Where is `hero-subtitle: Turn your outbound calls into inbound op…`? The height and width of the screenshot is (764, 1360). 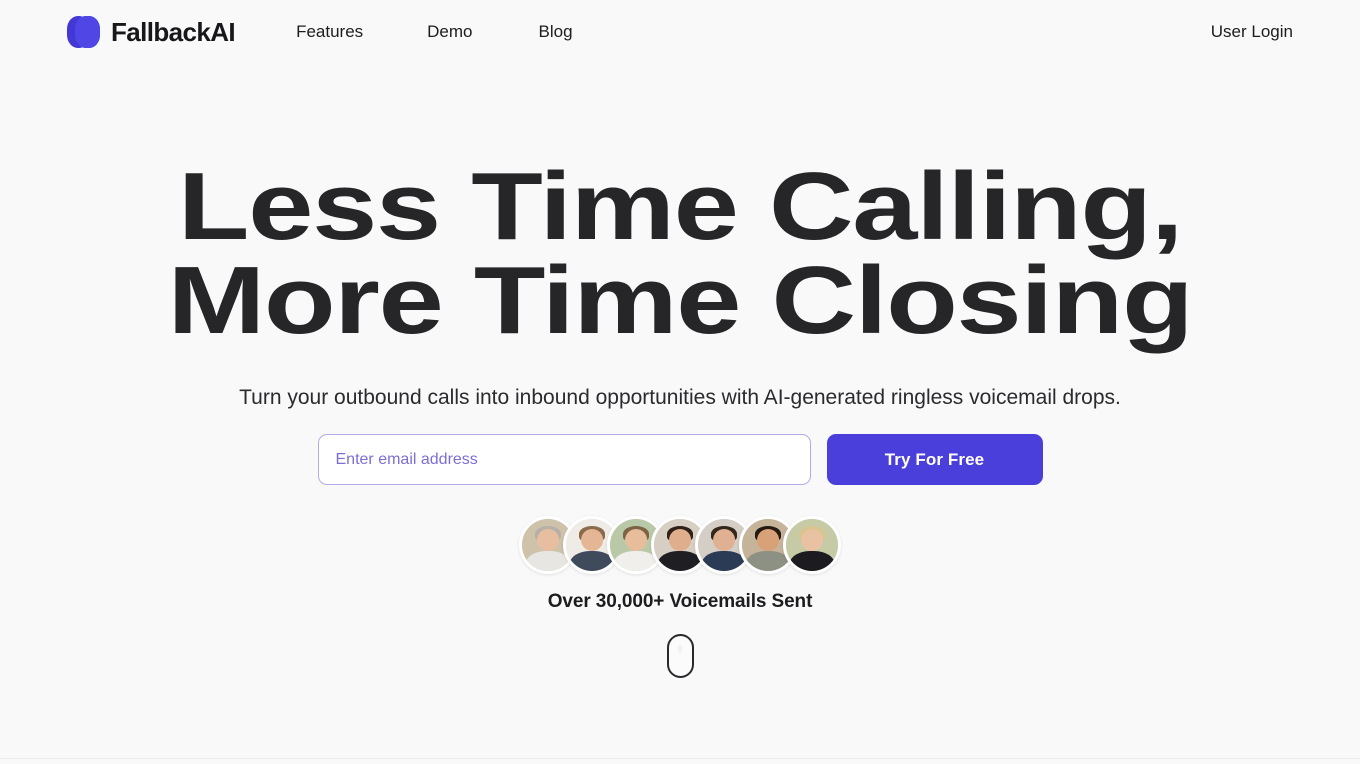
hero-subtitle: Turn your outbound calls into inbound op… is located at coordinates (680, 397).